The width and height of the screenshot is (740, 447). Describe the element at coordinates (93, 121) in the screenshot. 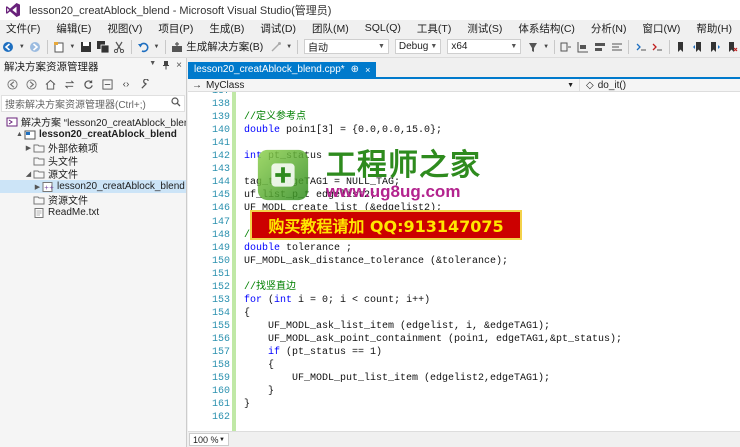

I see `tree-item: 解决方案 “lesson20_creatAblock_blend` at that location.